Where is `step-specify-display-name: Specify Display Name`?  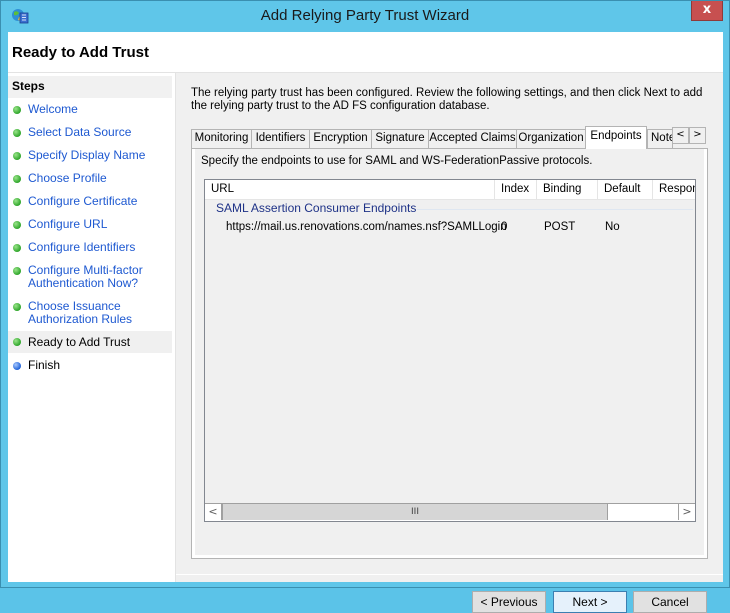 step-specify-display-name: Specify Display Name is located at coordinates (90, 155).